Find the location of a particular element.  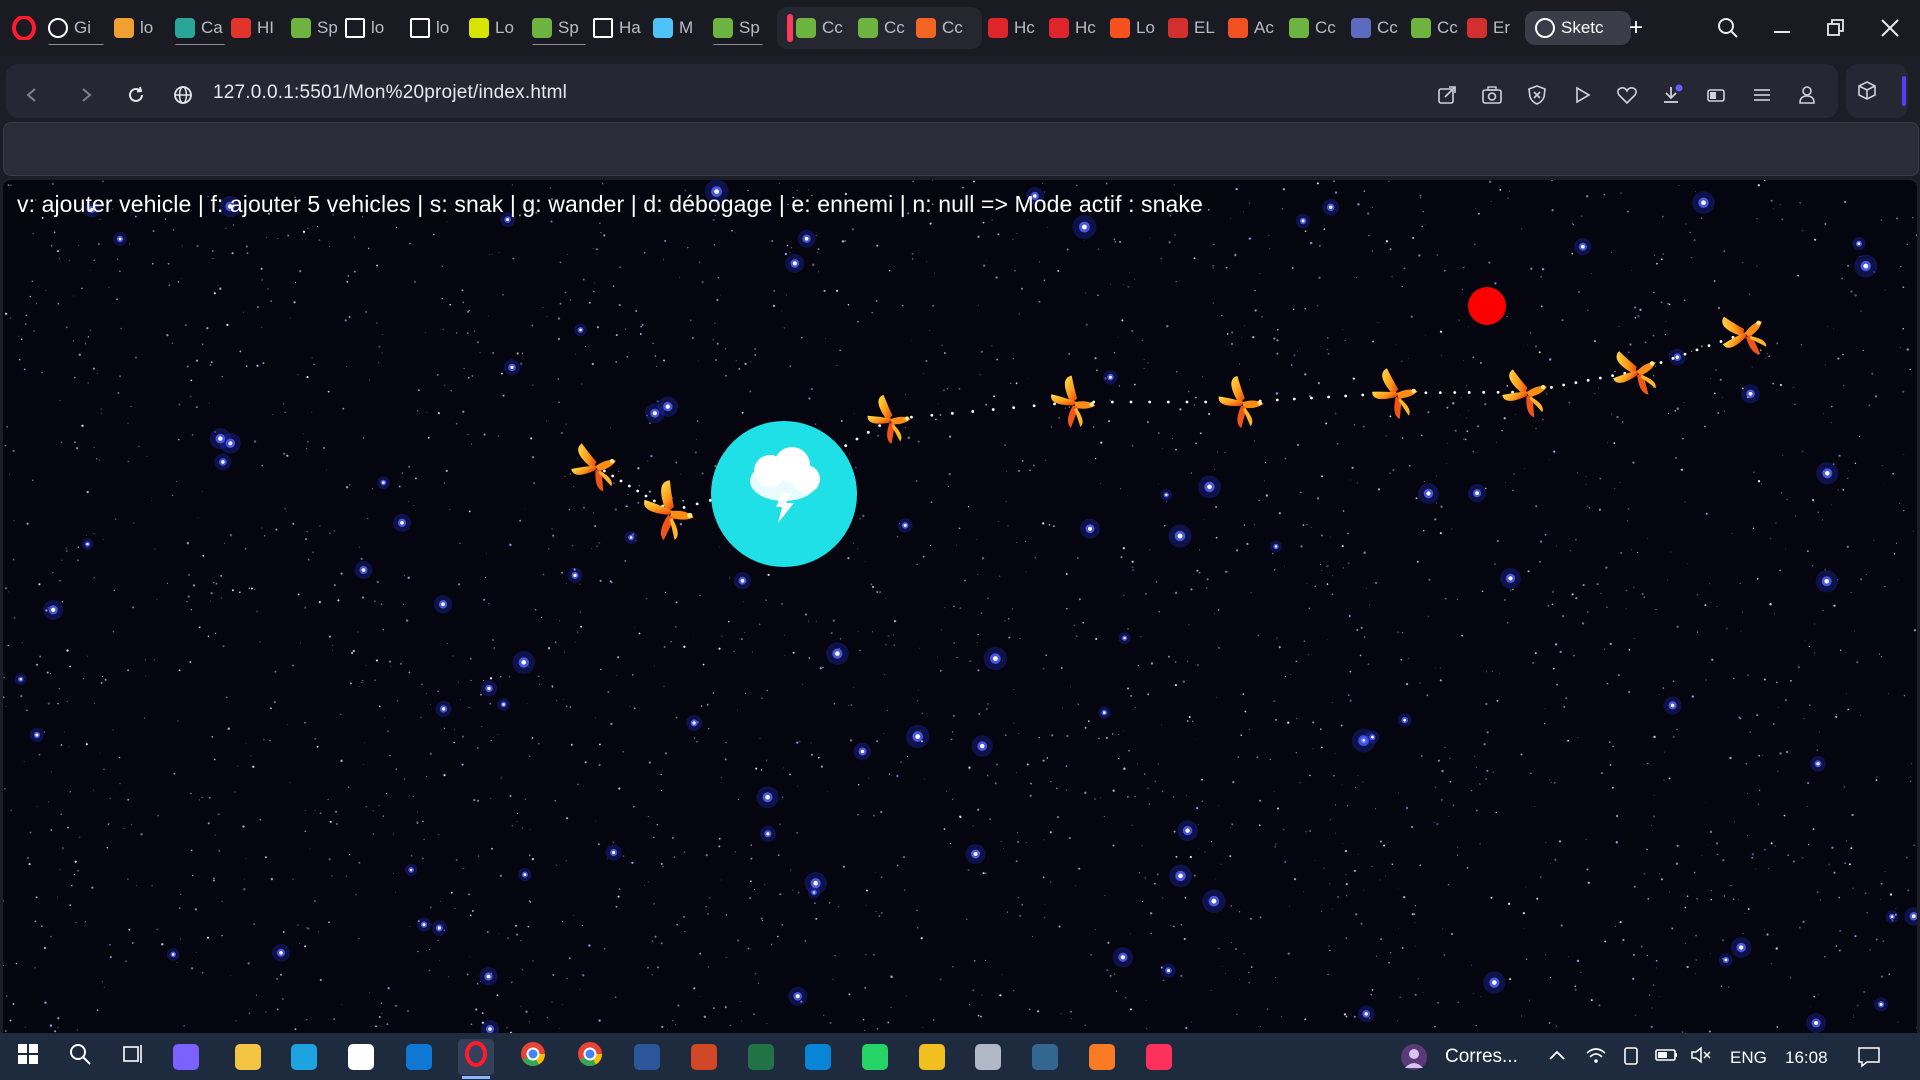

taskbar-vscode-button is located at coordinates (818, 1057).